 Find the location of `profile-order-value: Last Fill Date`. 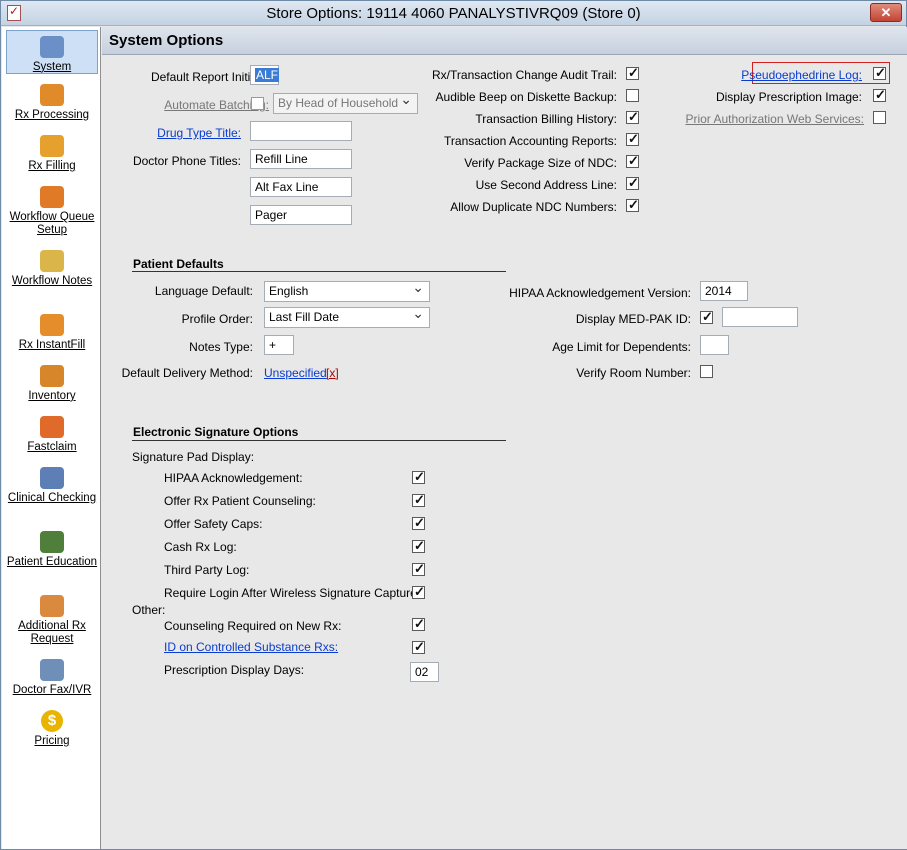

profile-order-value: Last Fill Date is located at coordinates (304, 317).